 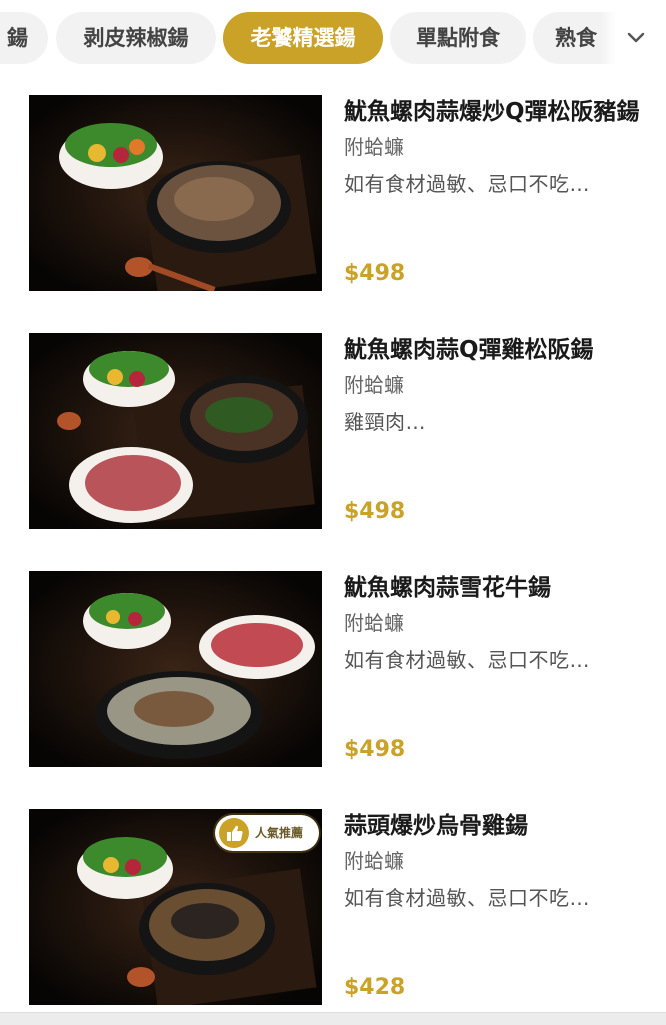 I want to click on tab-category-chili-pot: 剥皮辣椒鍚, so click(x=136, y=38).